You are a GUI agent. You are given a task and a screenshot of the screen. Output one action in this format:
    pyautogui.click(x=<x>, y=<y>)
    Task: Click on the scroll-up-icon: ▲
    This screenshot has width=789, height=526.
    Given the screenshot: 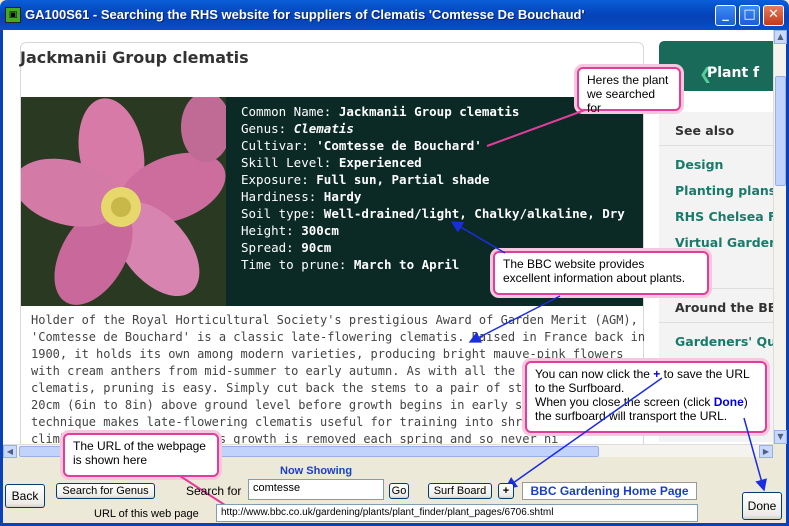 What is the action you would take?
    pyautogui.click(x=780, y=37)
    